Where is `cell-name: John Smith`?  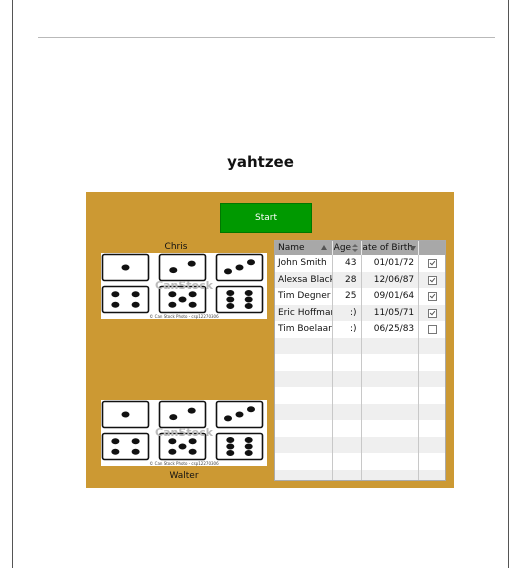
cell-name: John Smith is located at coordinates (304, 263).